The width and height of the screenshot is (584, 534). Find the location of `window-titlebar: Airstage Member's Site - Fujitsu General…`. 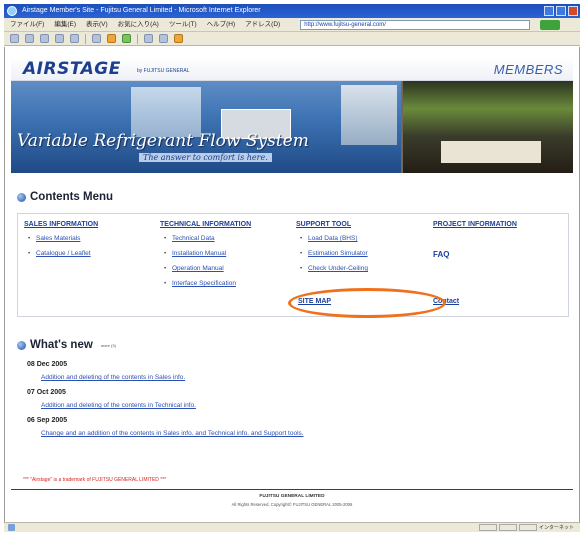

window-titlebar: Airstage Member's Site - Fujitsu General… is located at coordinates (292, 11).